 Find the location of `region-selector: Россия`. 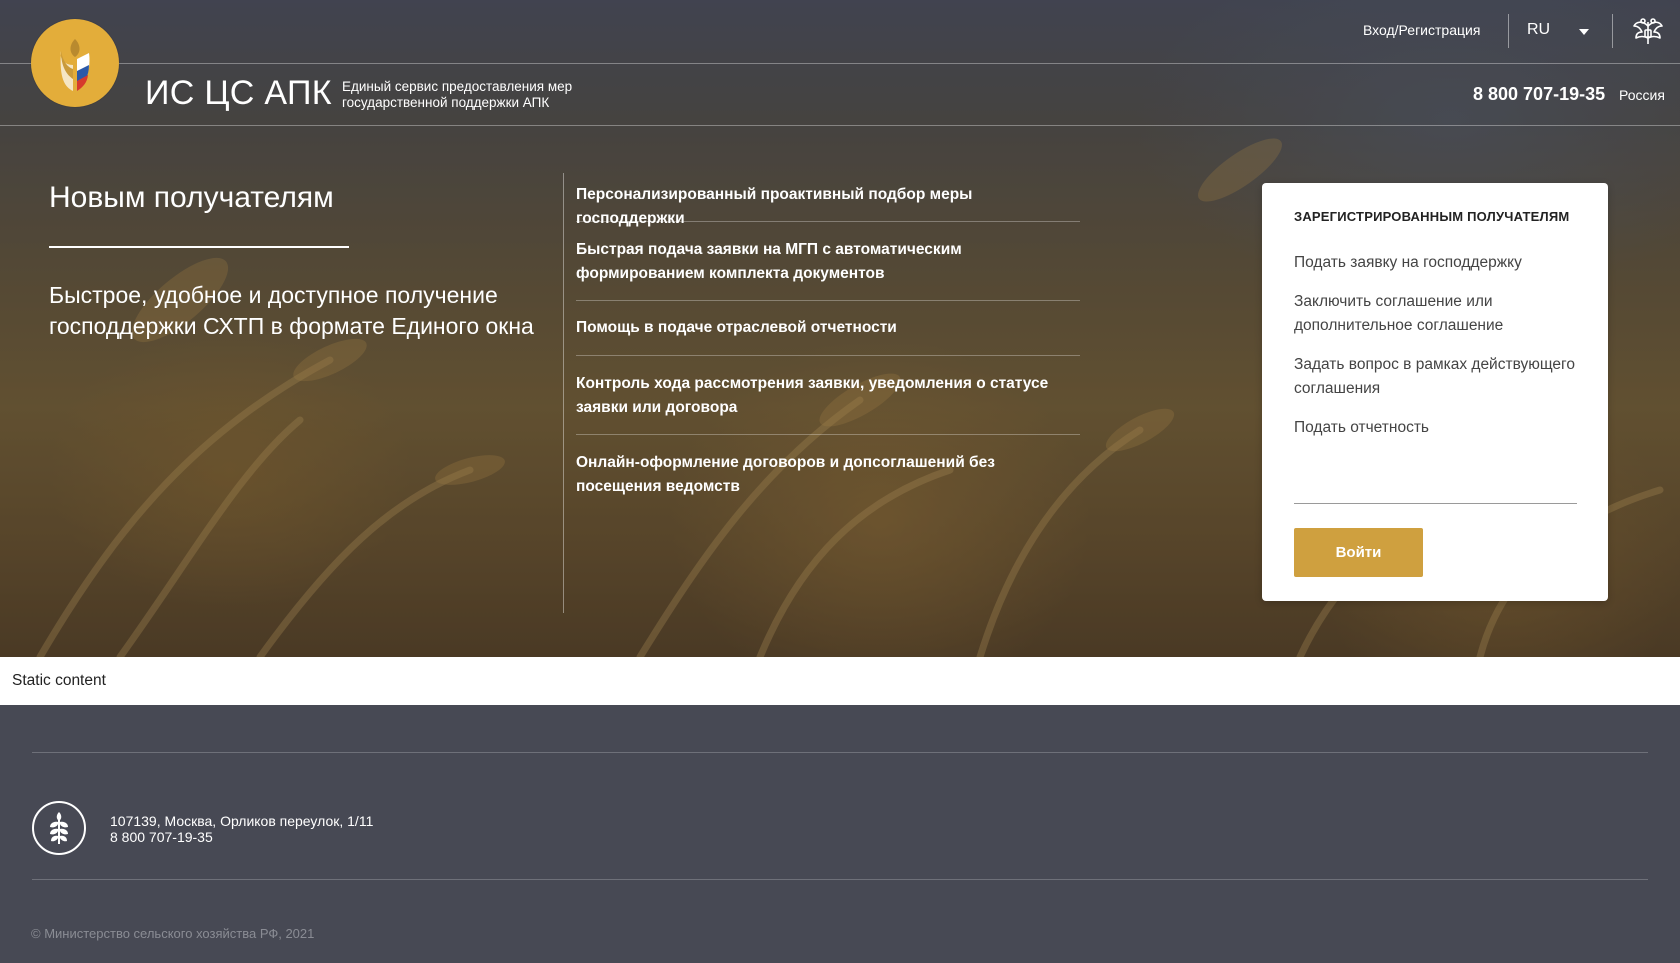

region-selector: Россия is located at coordinates (1642, 95).